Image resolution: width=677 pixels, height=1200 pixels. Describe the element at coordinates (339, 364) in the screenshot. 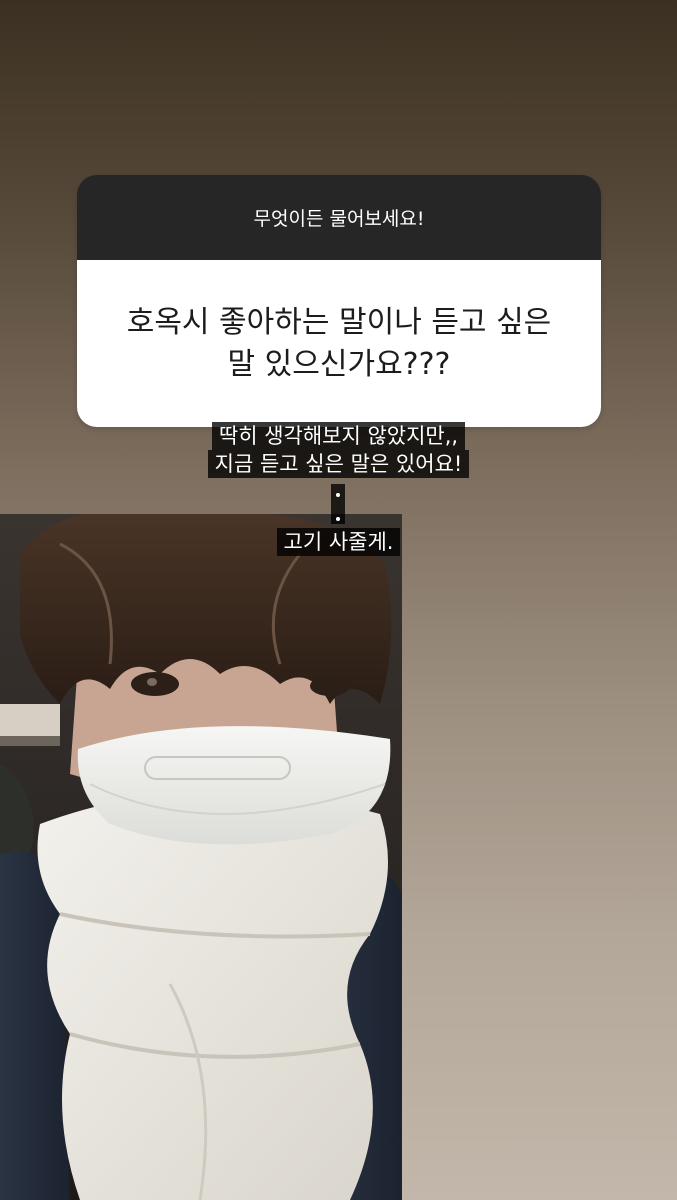

I see `question-text-line2: 말 있으신가요???` at that location.